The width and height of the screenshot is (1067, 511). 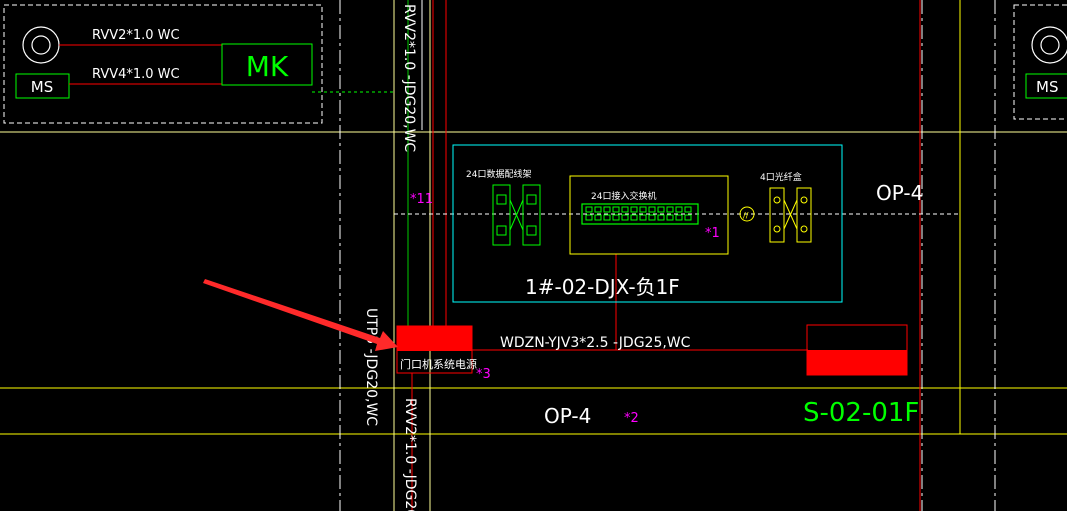 I want to click on vertical-label-lower: RVV2*1.0 -JDG20, so click(x=410, y=454).